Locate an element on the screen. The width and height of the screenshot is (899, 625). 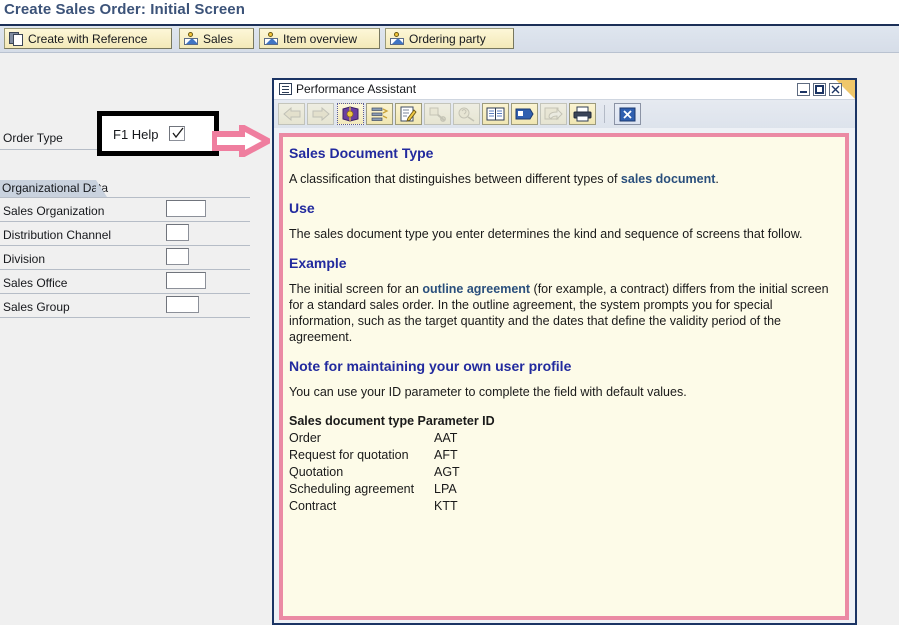
back-arrow-icon is located at coordinates (291, 114).